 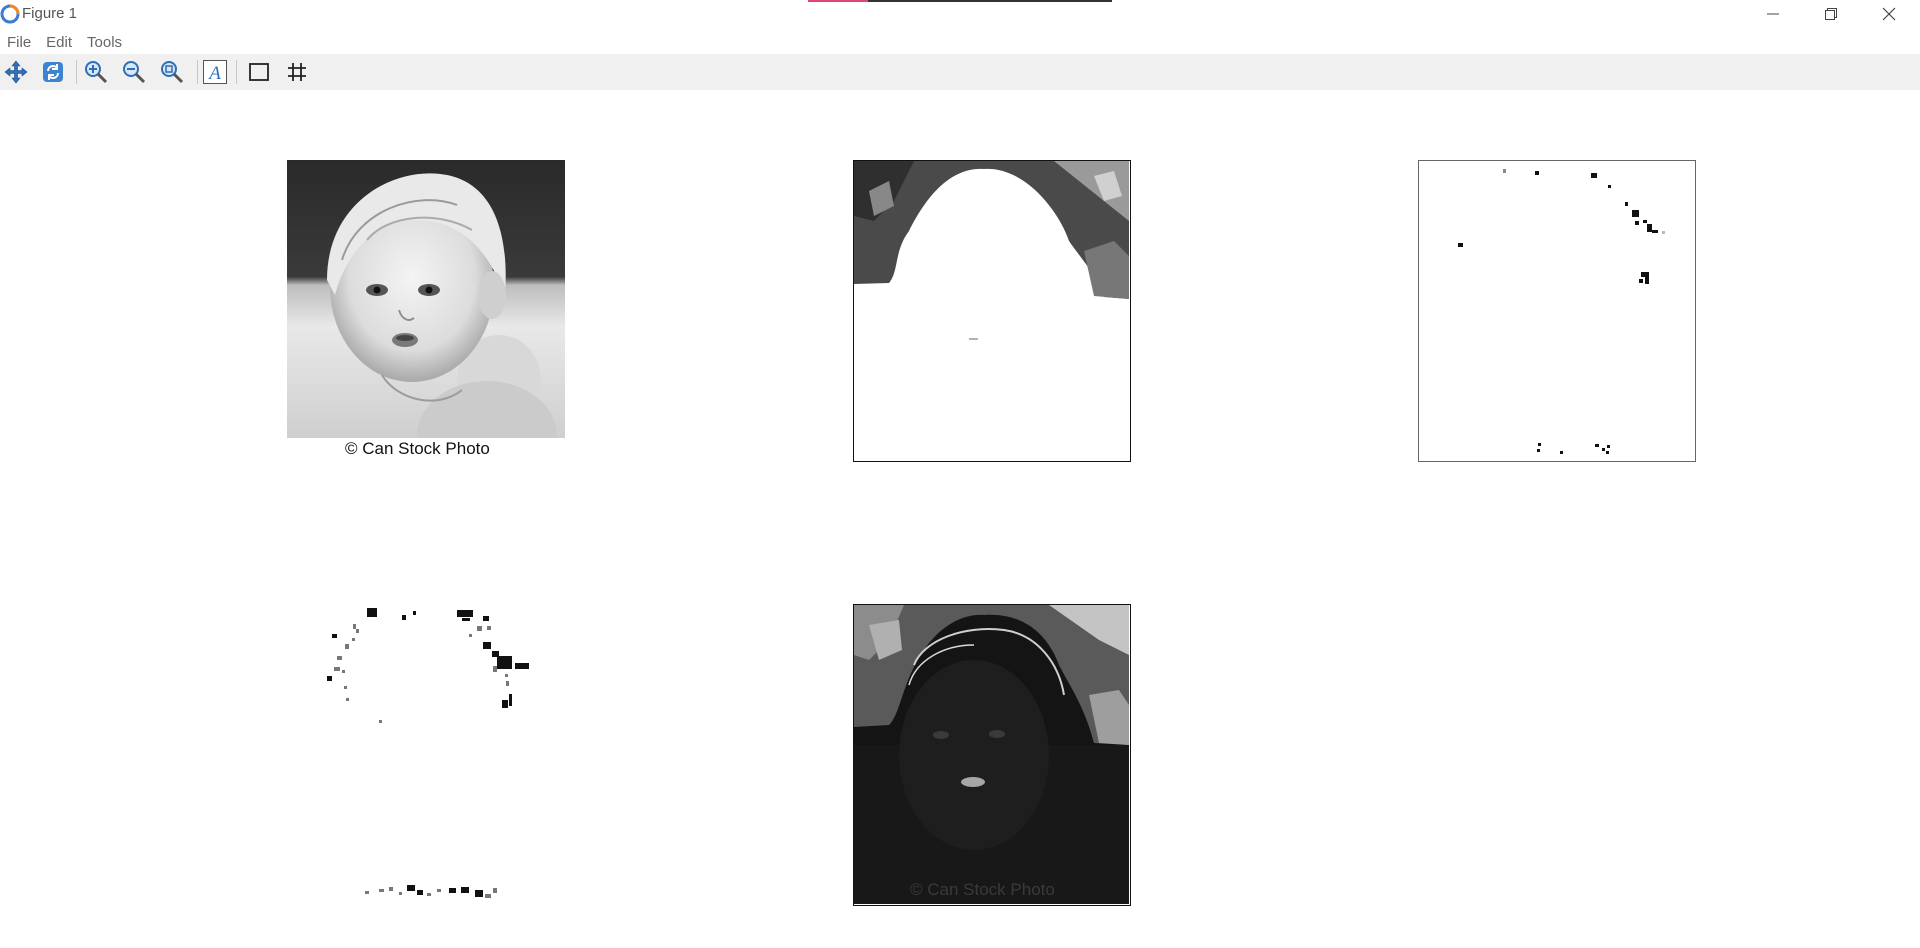 What do you see at coordinates (982, 889) in the screenshot?
I see `photo-watermark: © Can Stock Photo` at bounding box center [982, 889].